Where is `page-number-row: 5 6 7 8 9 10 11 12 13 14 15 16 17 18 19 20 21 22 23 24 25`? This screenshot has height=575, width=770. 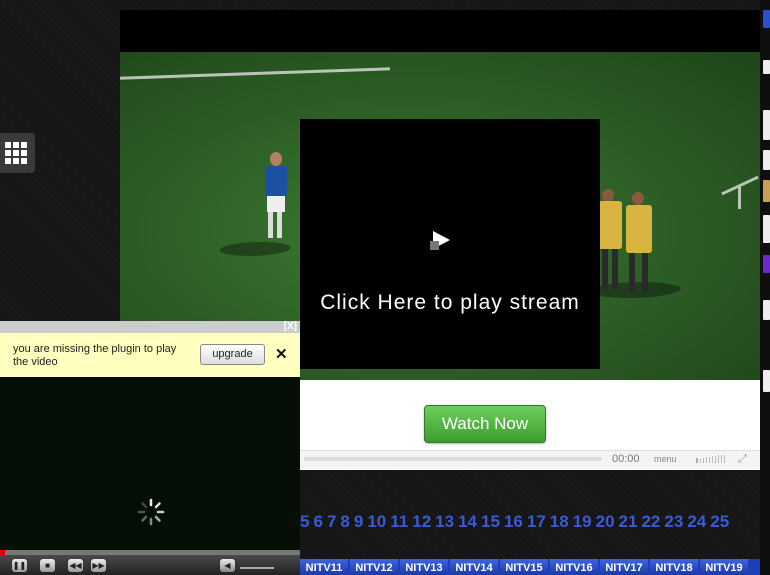 page-number-row: 5 6 7 8 9 10 11 12 13 14 15 16 17 18 19 20 21 22 23 24 25 is located at coordinates (530, 524).